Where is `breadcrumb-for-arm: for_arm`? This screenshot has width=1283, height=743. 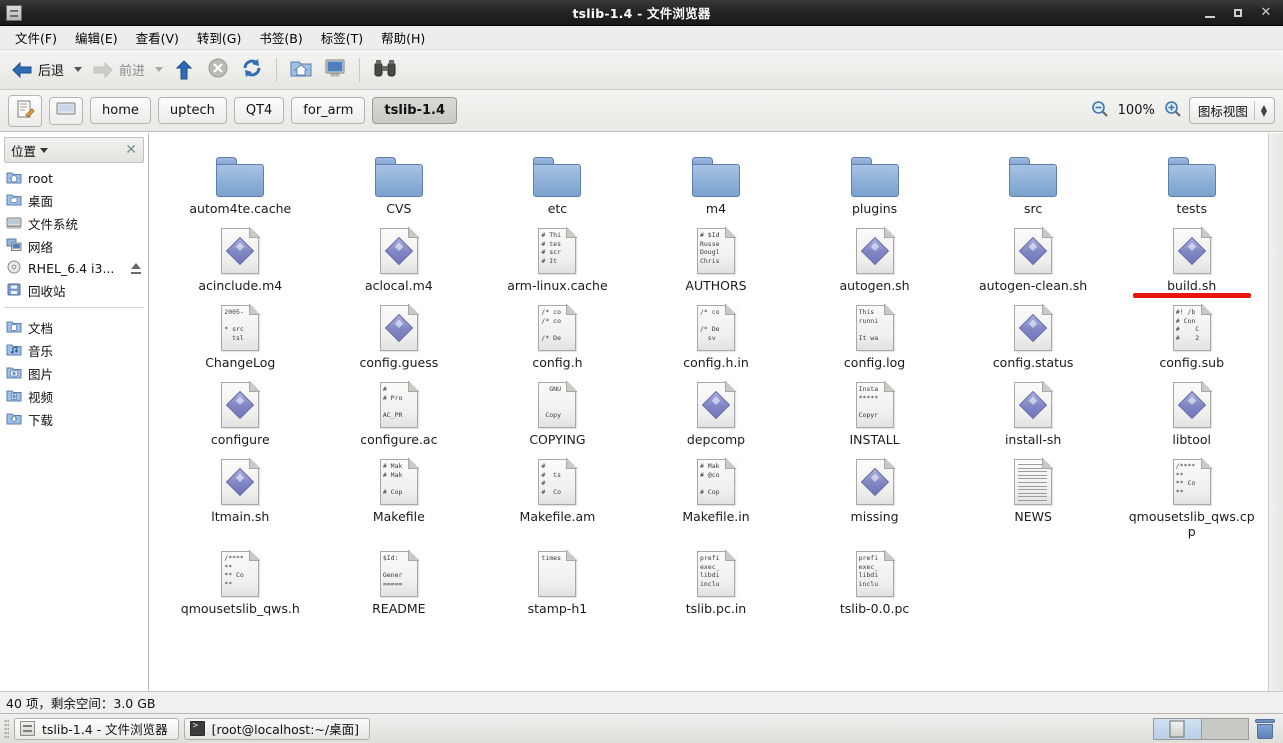 breadcrumb-for-arm: for_arm is located at coordinates (328, 110).